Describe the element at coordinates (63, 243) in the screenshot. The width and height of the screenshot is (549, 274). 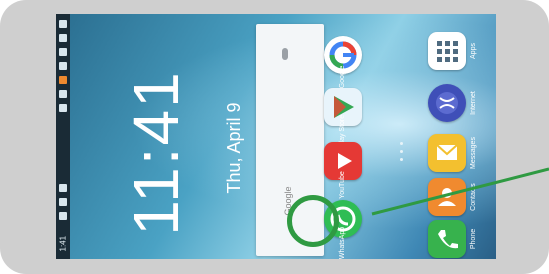
I see `status-time: 1:41` at that location.